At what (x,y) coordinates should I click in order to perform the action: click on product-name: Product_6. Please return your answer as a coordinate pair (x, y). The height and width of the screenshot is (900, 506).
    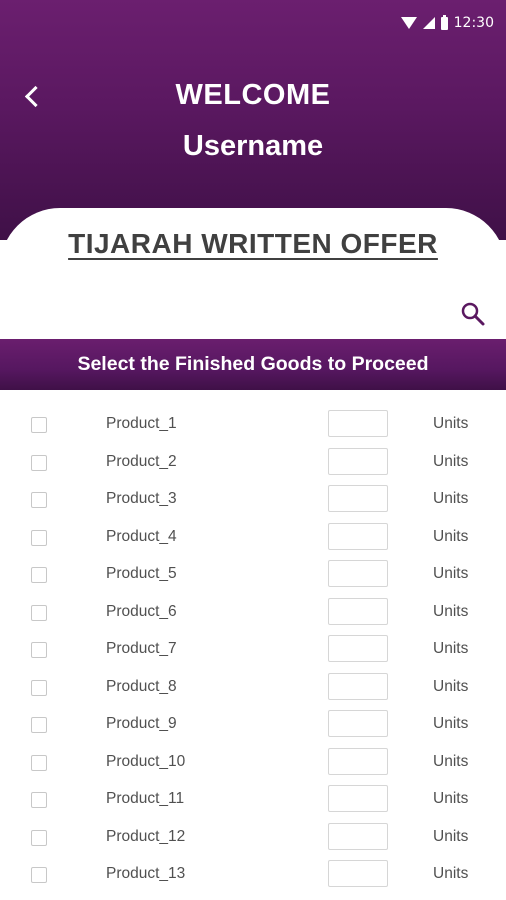
    Looking at the image, I should click on (141, 611).